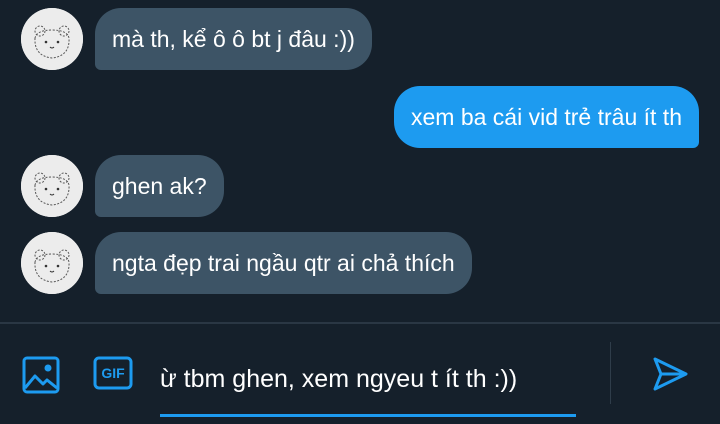 Image resolution: width=720 pixels, height=424 pixels. Describe the element at coordinates (610, 373) in the screenshot. I see `composer-divider` at that location.